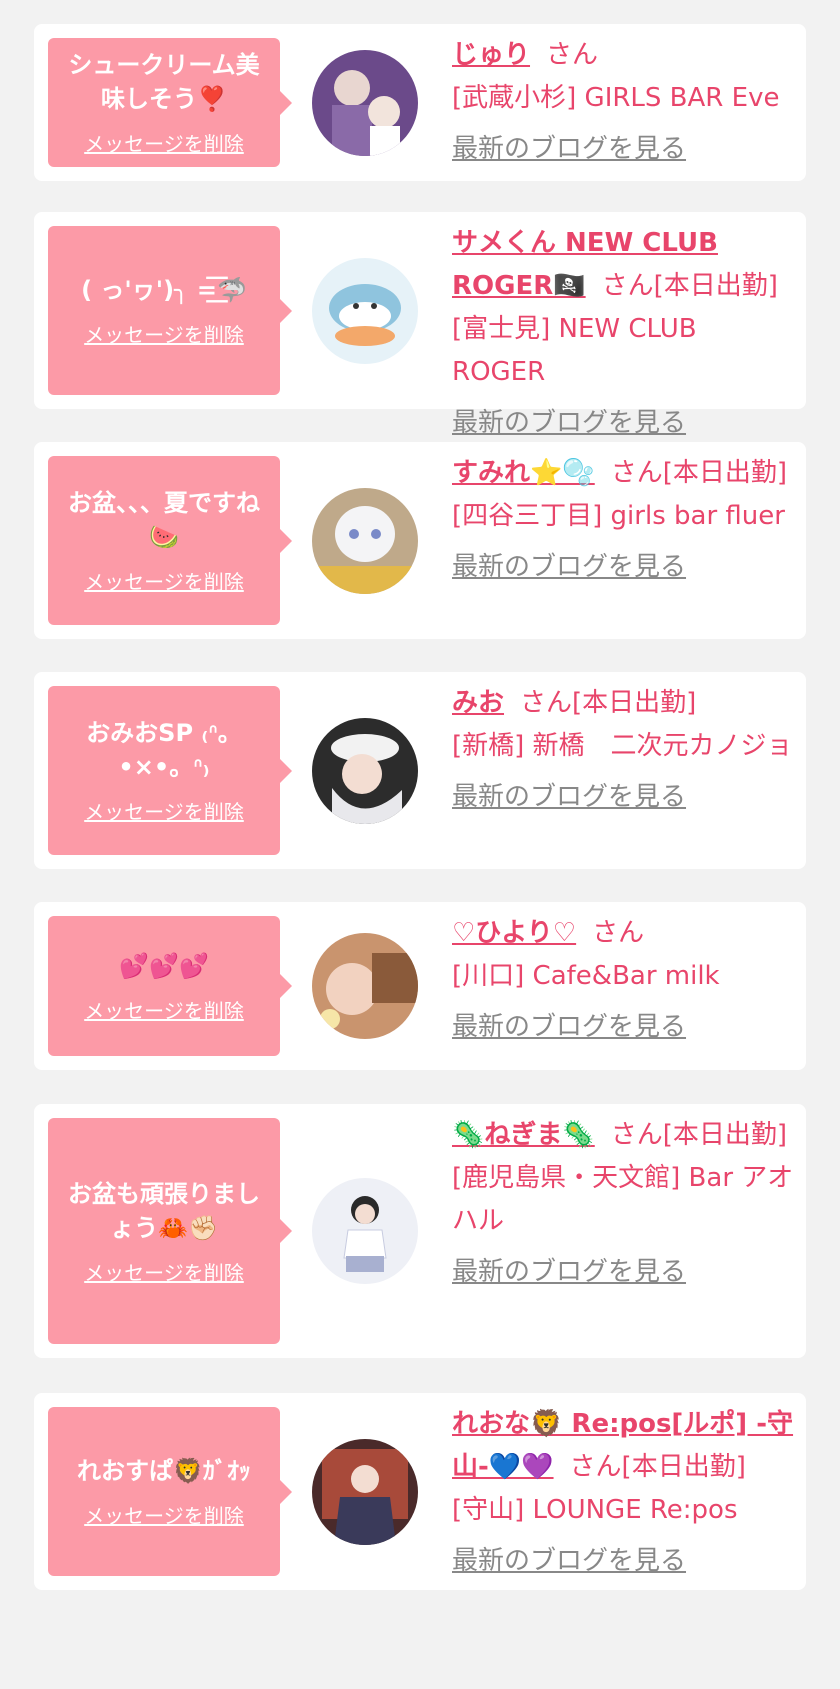  I want to click on message-text: 💕💕💕, so click(164, 965).